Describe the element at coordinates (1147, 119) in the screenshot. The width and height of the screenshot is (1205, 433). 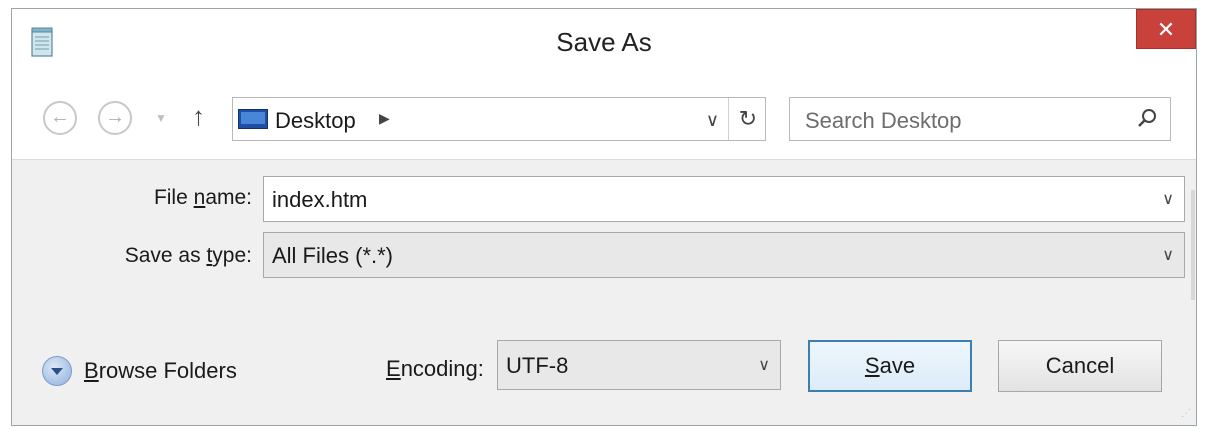
I see `search-icon` at that location.